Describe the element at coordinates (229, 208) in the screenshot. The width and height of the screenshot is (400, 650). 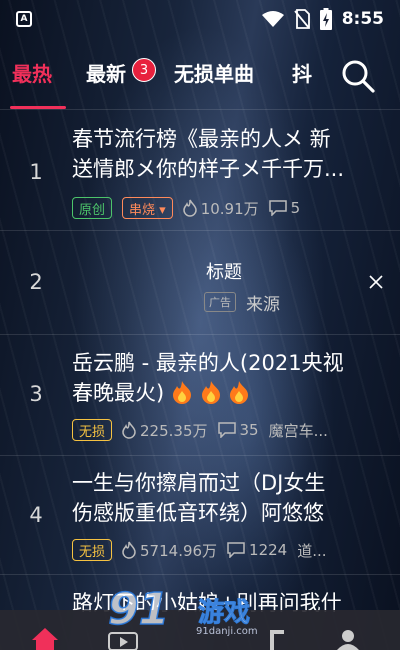
I see `play-count-value: 10.91万` at that location.